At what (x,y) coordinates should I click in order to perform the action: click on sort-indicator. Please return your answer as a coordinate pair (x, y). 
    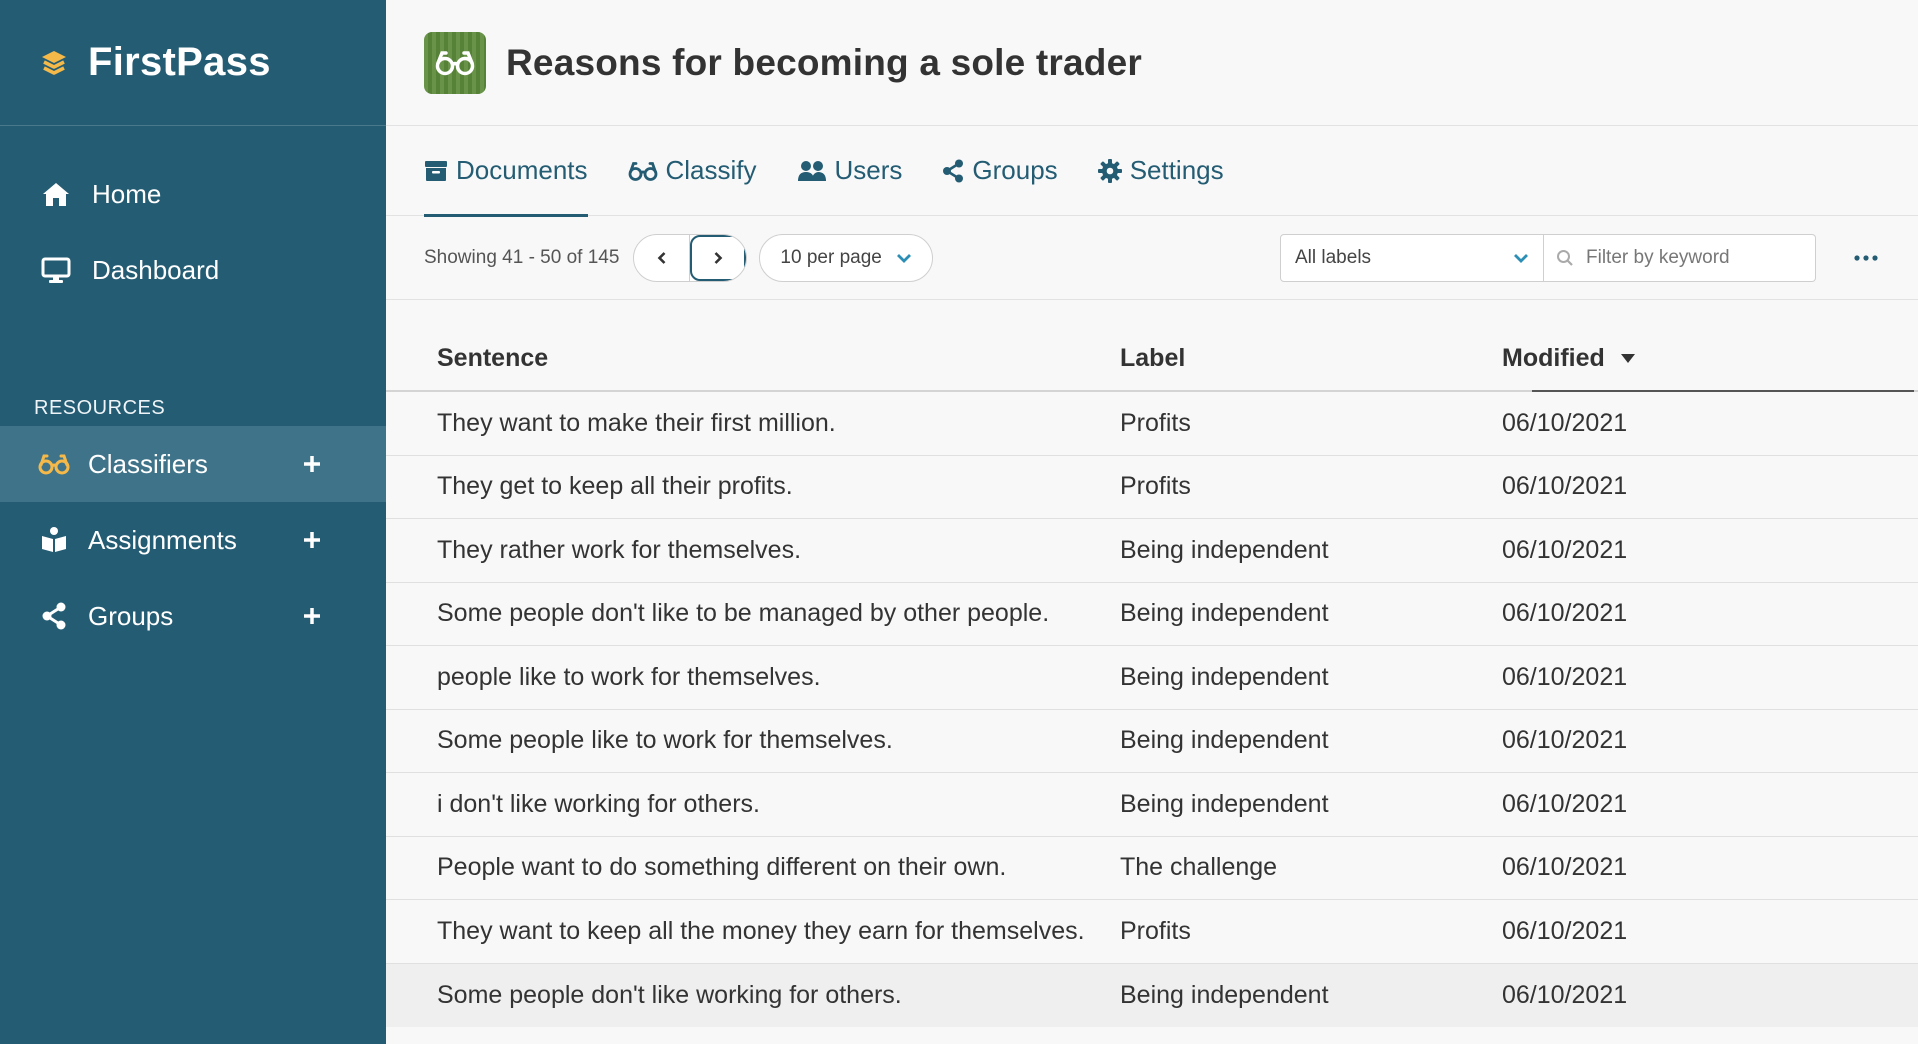
    Looking at the image, I should click on (1723, 391).